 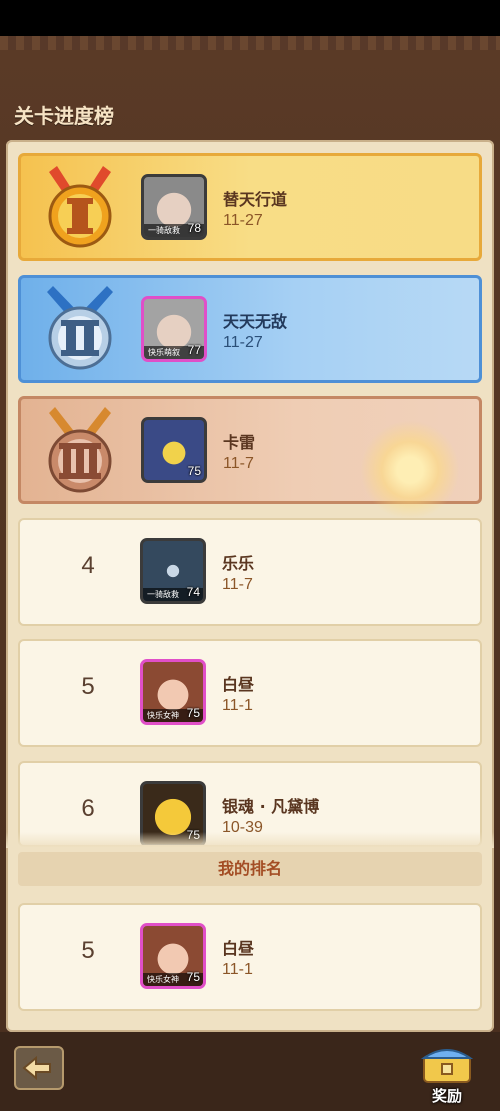 What do you see at coordinates (271, 806) in the screenshot?
I see `player-name: 银魂 · 凡黛博` at bounding box center [271, 806].